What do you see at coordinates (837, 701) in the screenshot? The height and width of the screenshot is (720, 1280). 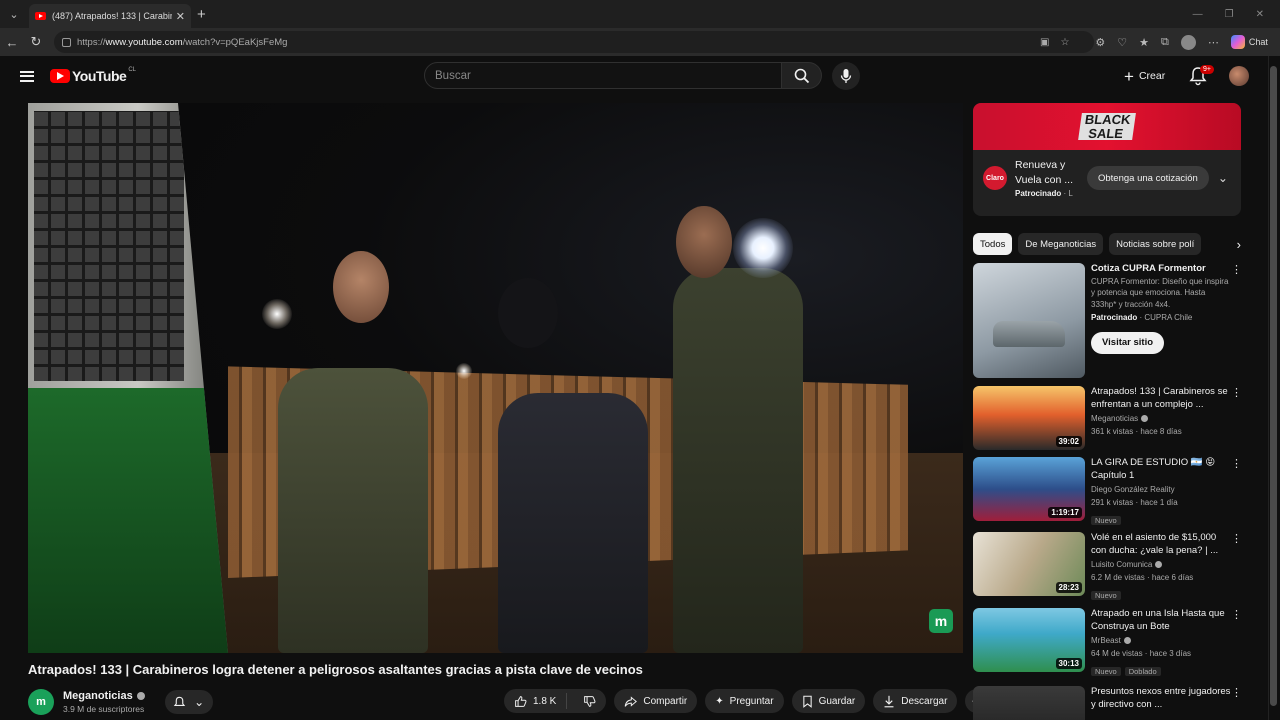 I see `save-label: Guardar` at bounding box center [837, 701].